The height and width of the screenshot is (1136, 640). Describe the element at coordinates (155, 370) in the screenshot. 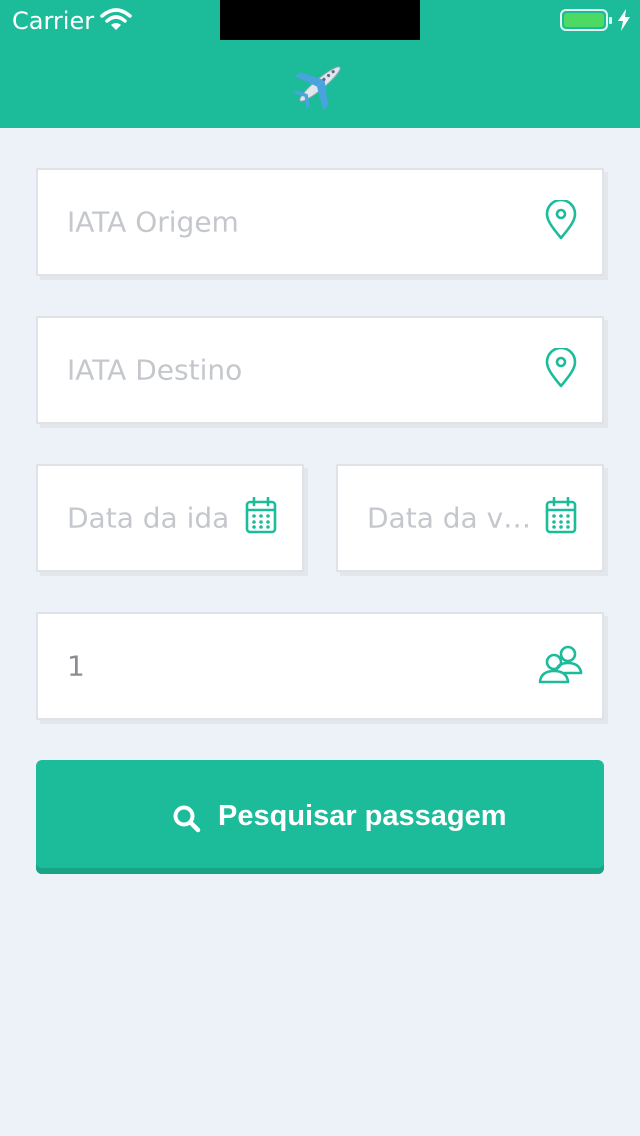

I see `destination-placeholder: IATA Destino` at that location.